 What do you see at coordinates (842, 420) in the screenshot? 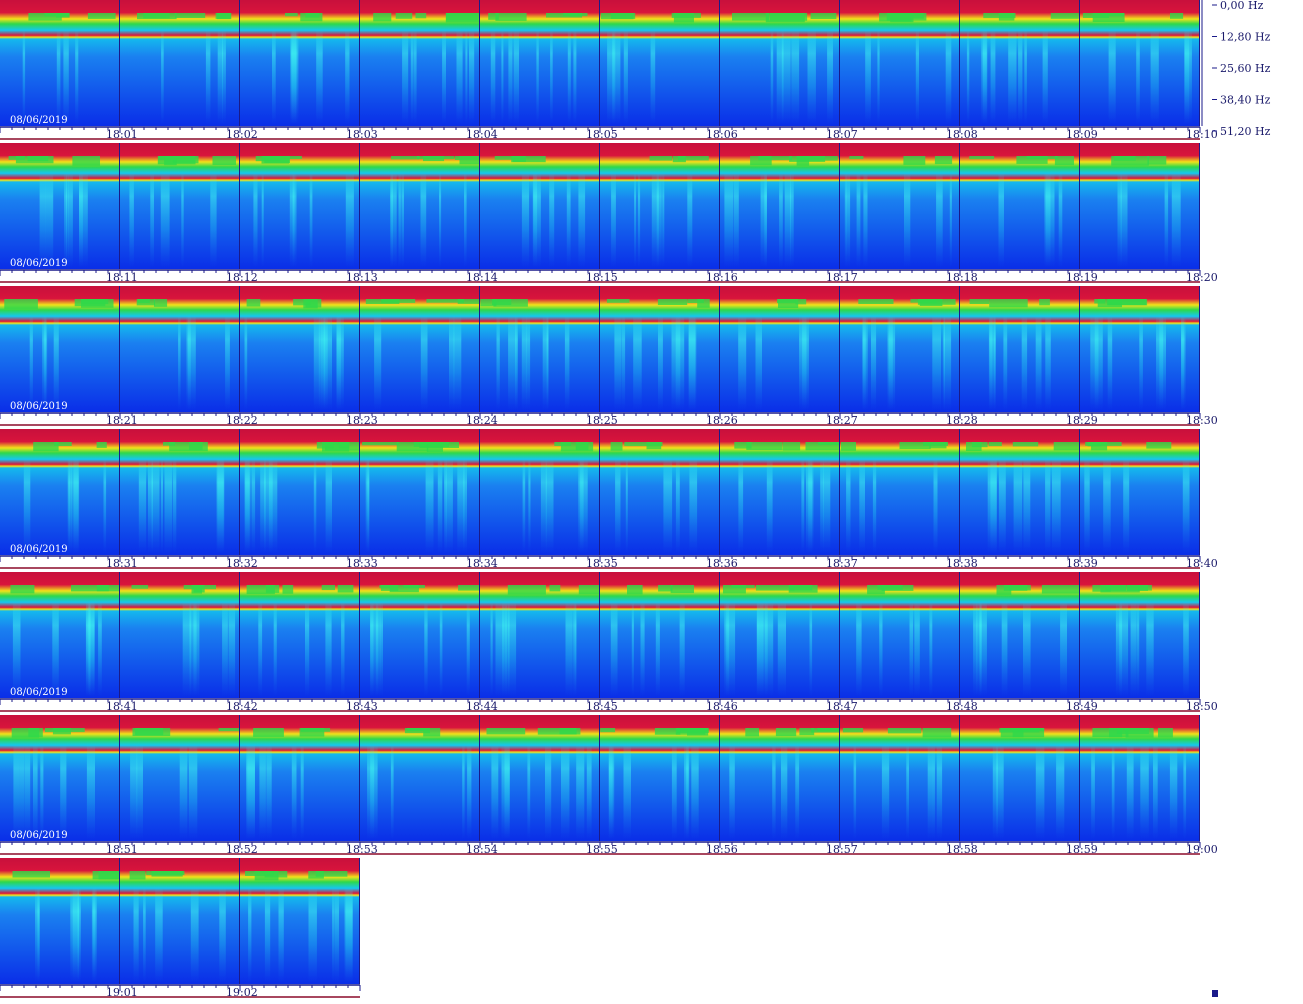
I see `time-tick-label: 18:27` at bounding box center [842, 420].